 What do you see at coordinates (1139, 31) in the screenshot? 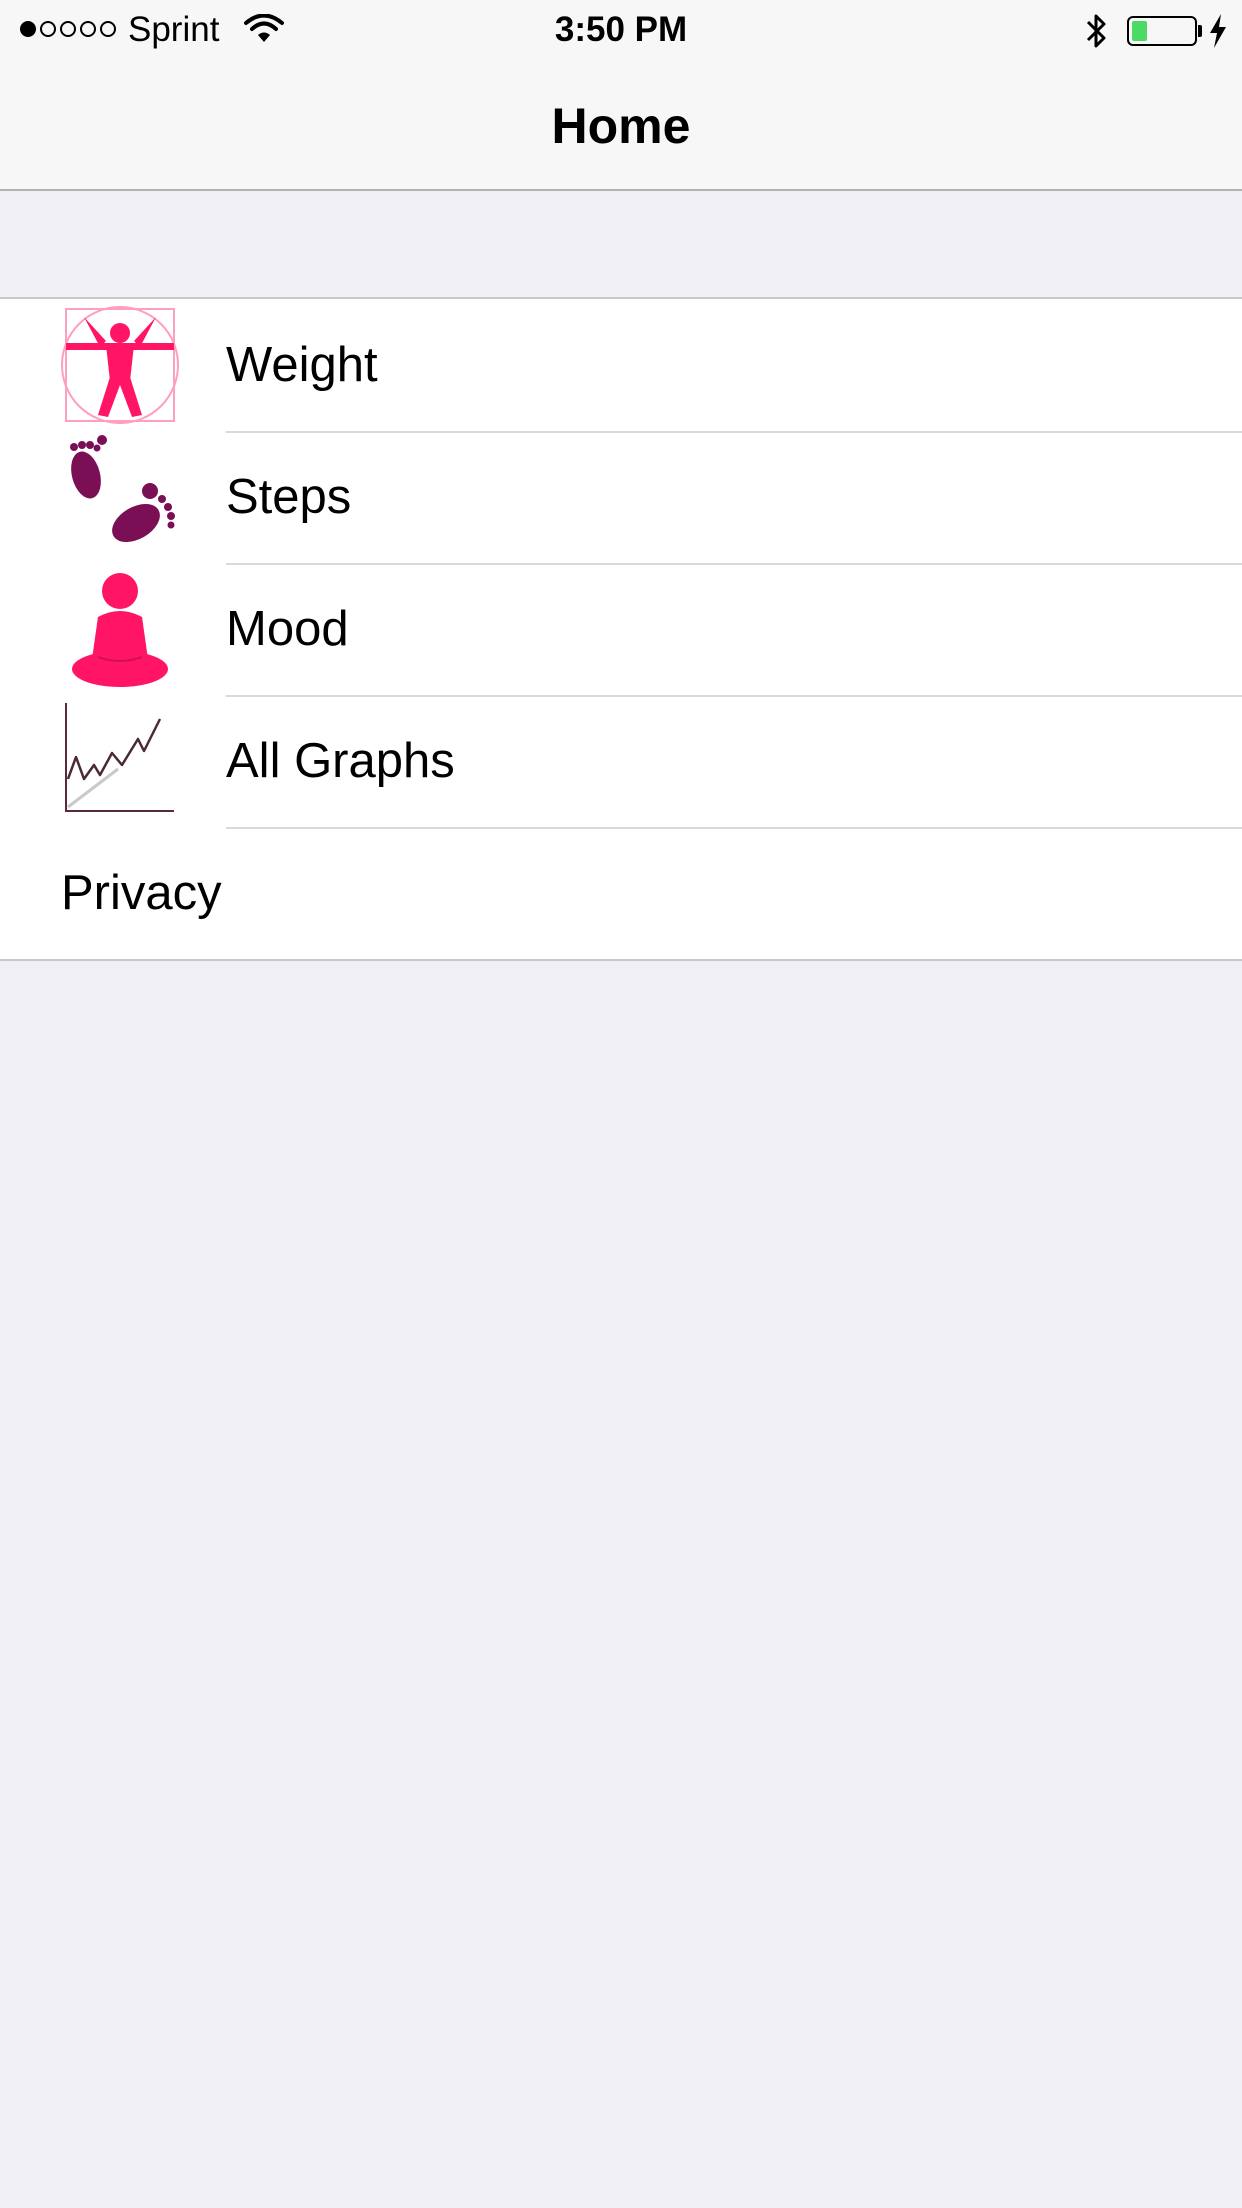
I see `battery-level` at bounding box center [1139, 31].